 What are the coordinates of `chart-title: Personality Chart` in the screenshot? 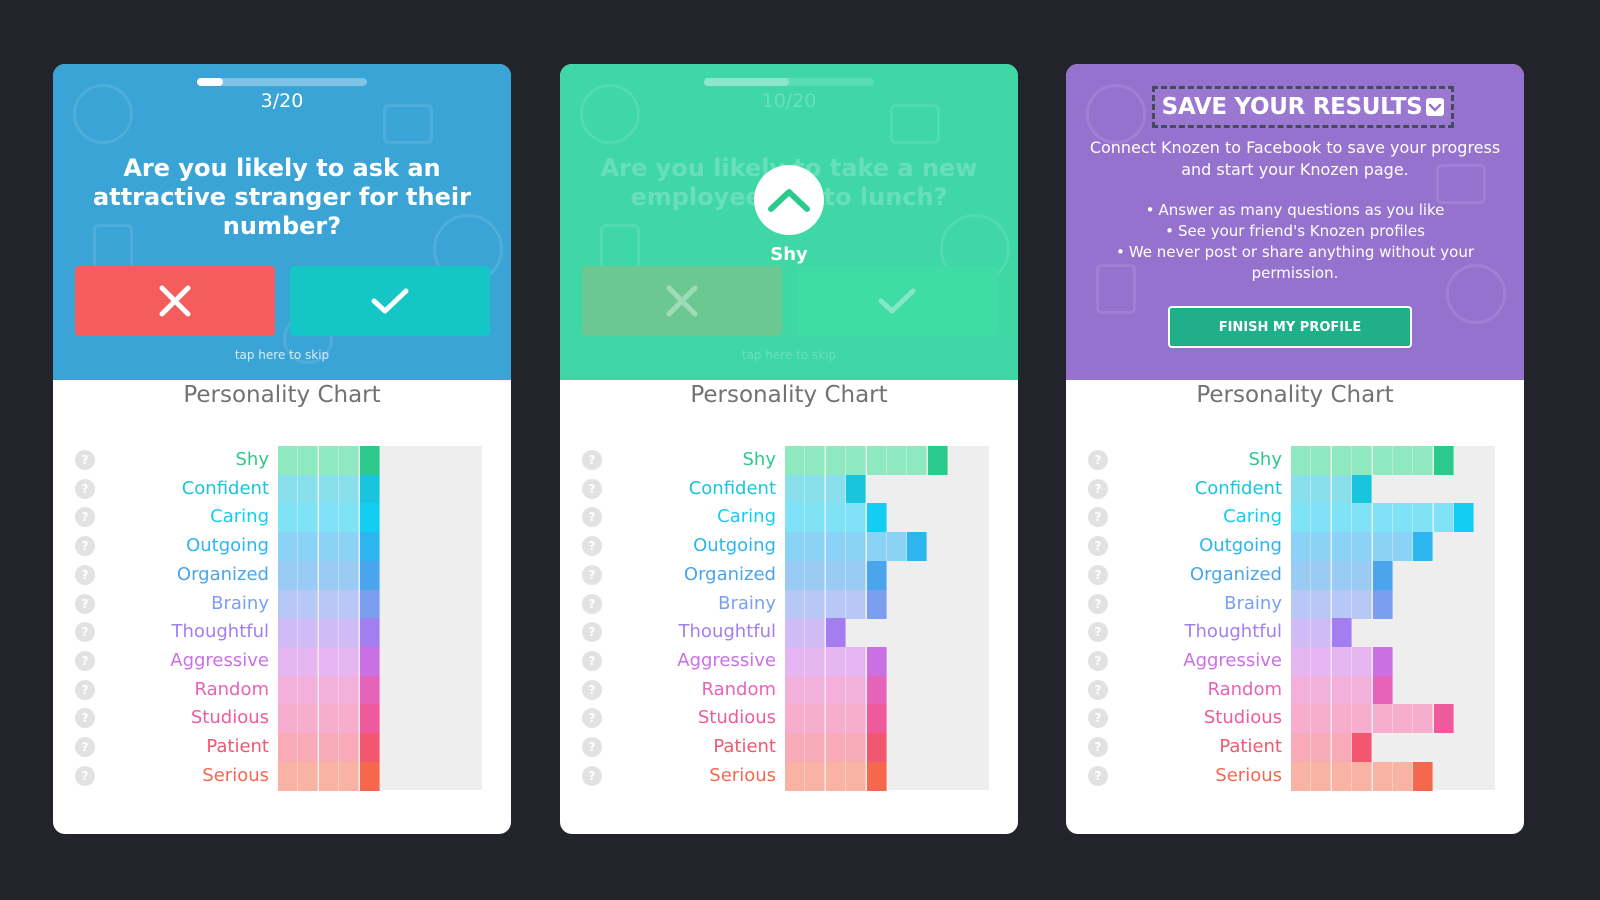 It's located at (1295, 395).